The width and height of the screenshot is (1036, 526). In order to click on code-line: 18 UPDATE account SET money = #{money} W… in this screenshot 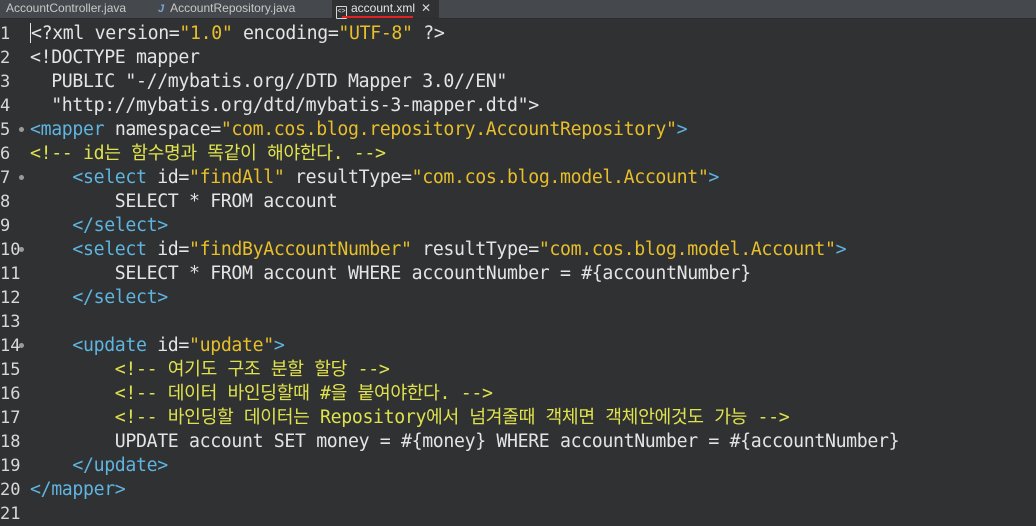, I will do `click(518, 442)`.